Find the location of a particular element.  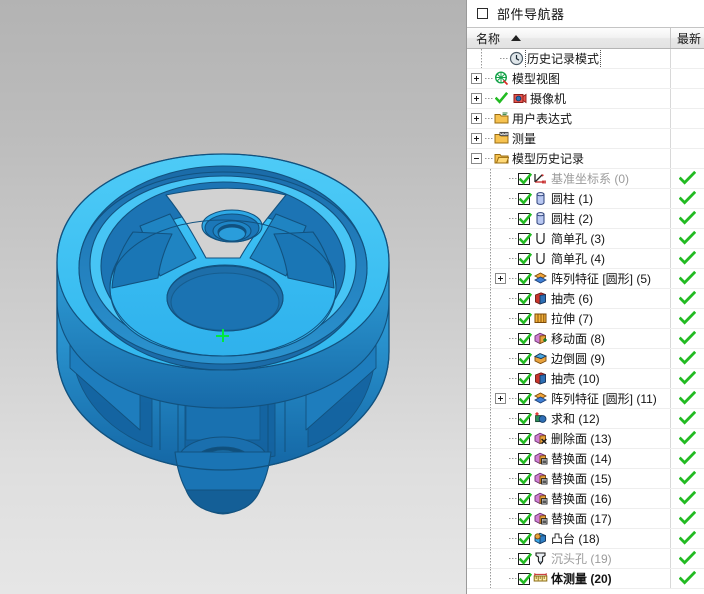

tree-row: 简单孔 (3) is located at coordinates (585, 239).